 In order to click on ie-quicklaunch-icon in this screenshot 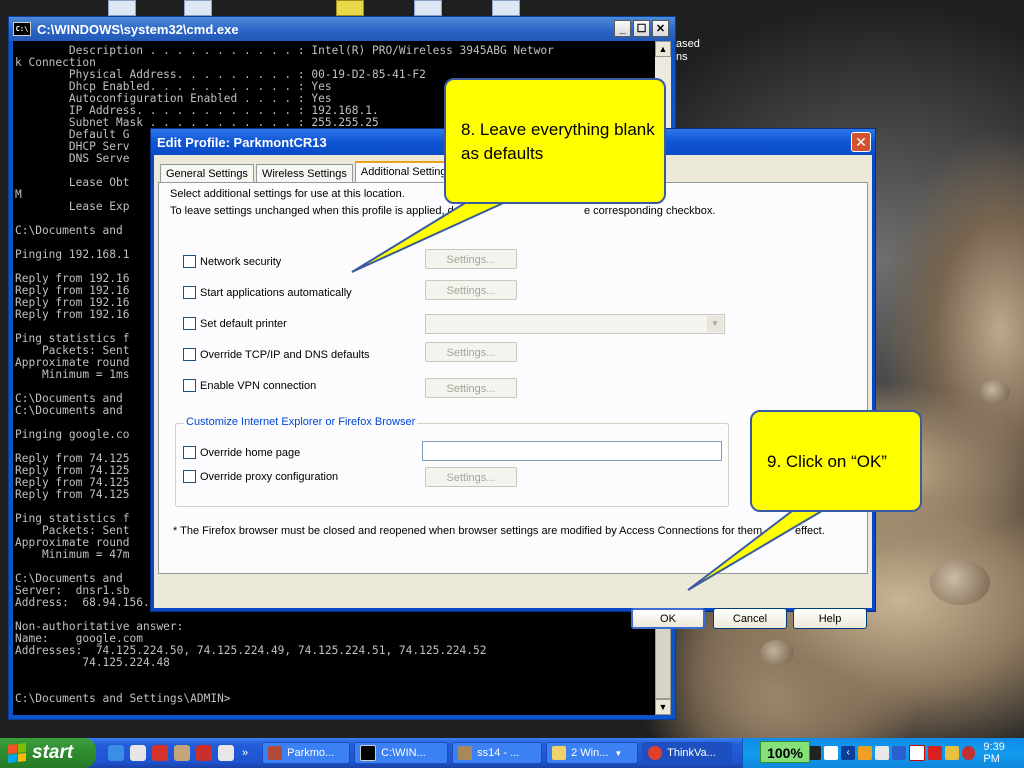, I will do `click(116, 753)`.